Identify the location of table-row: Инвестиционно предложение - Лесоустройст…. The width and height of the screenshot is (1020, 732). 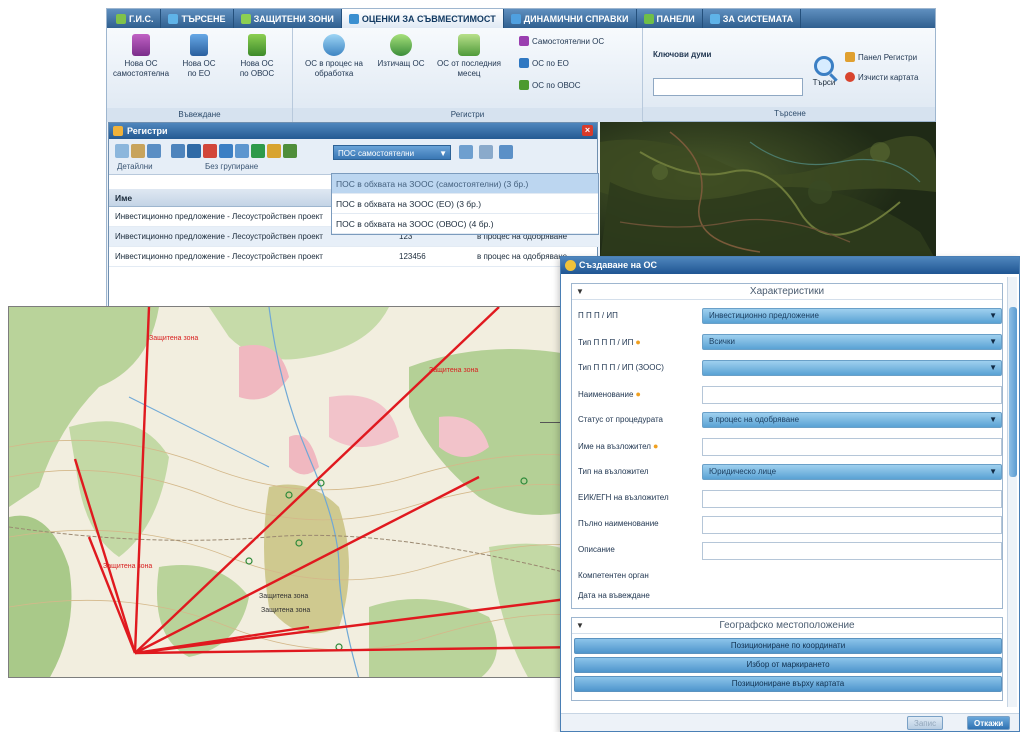
(354, 257).